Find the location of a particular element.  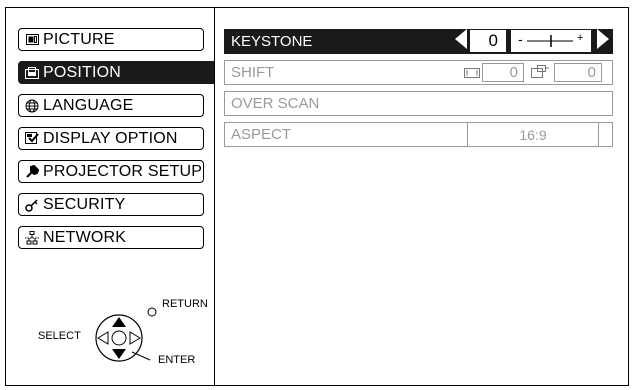

display-option-icon is located at coordinates (32, 139).